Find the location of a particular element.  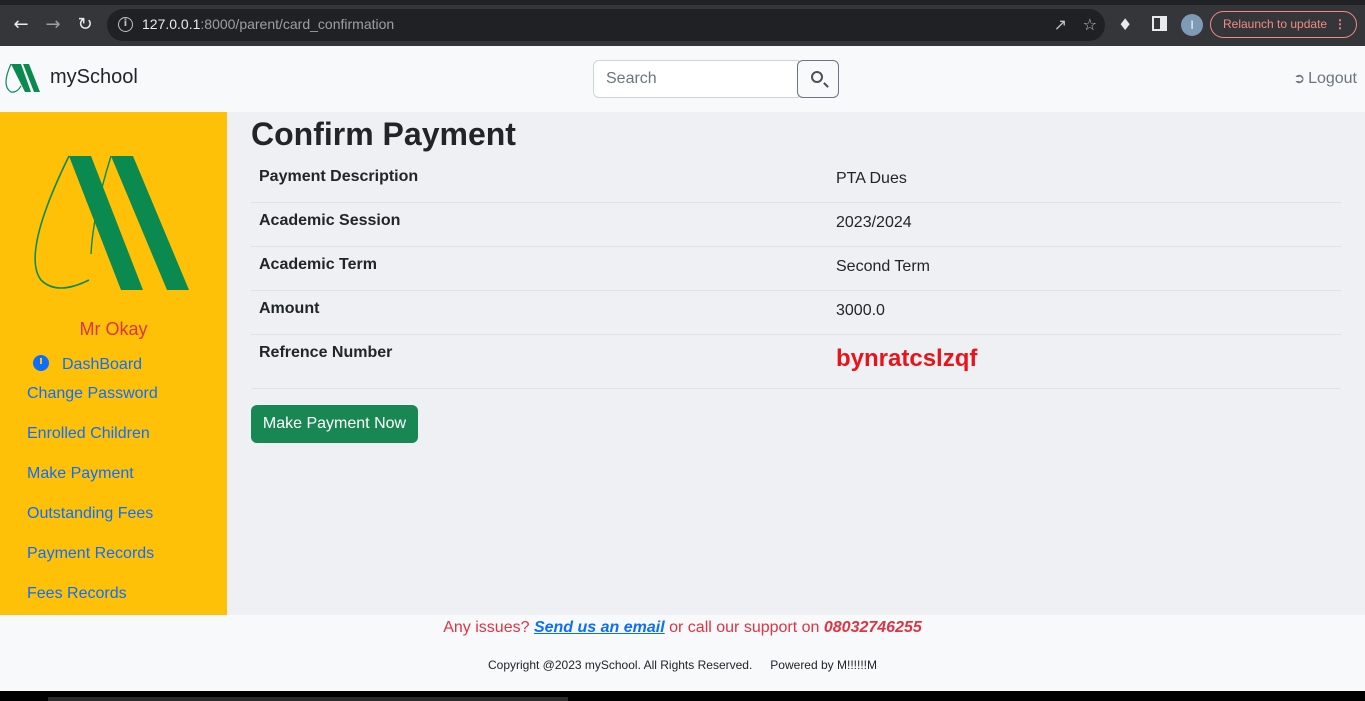

school-logo-image is located at coordinates (111, 222).